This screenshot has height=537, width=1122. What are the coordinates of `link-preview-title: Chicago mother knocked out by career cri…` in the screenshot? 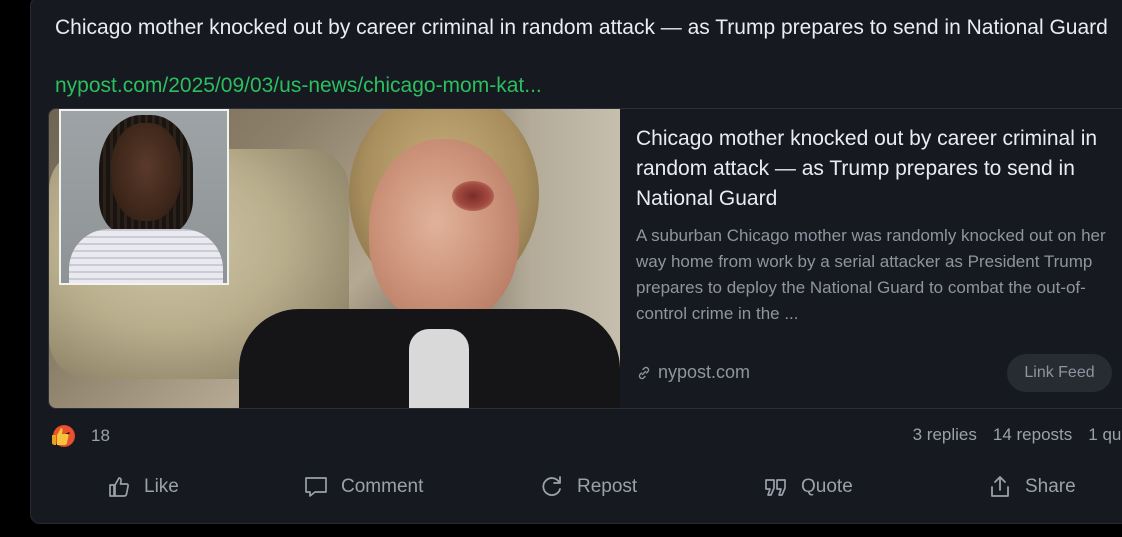 It's located at (876, 169).